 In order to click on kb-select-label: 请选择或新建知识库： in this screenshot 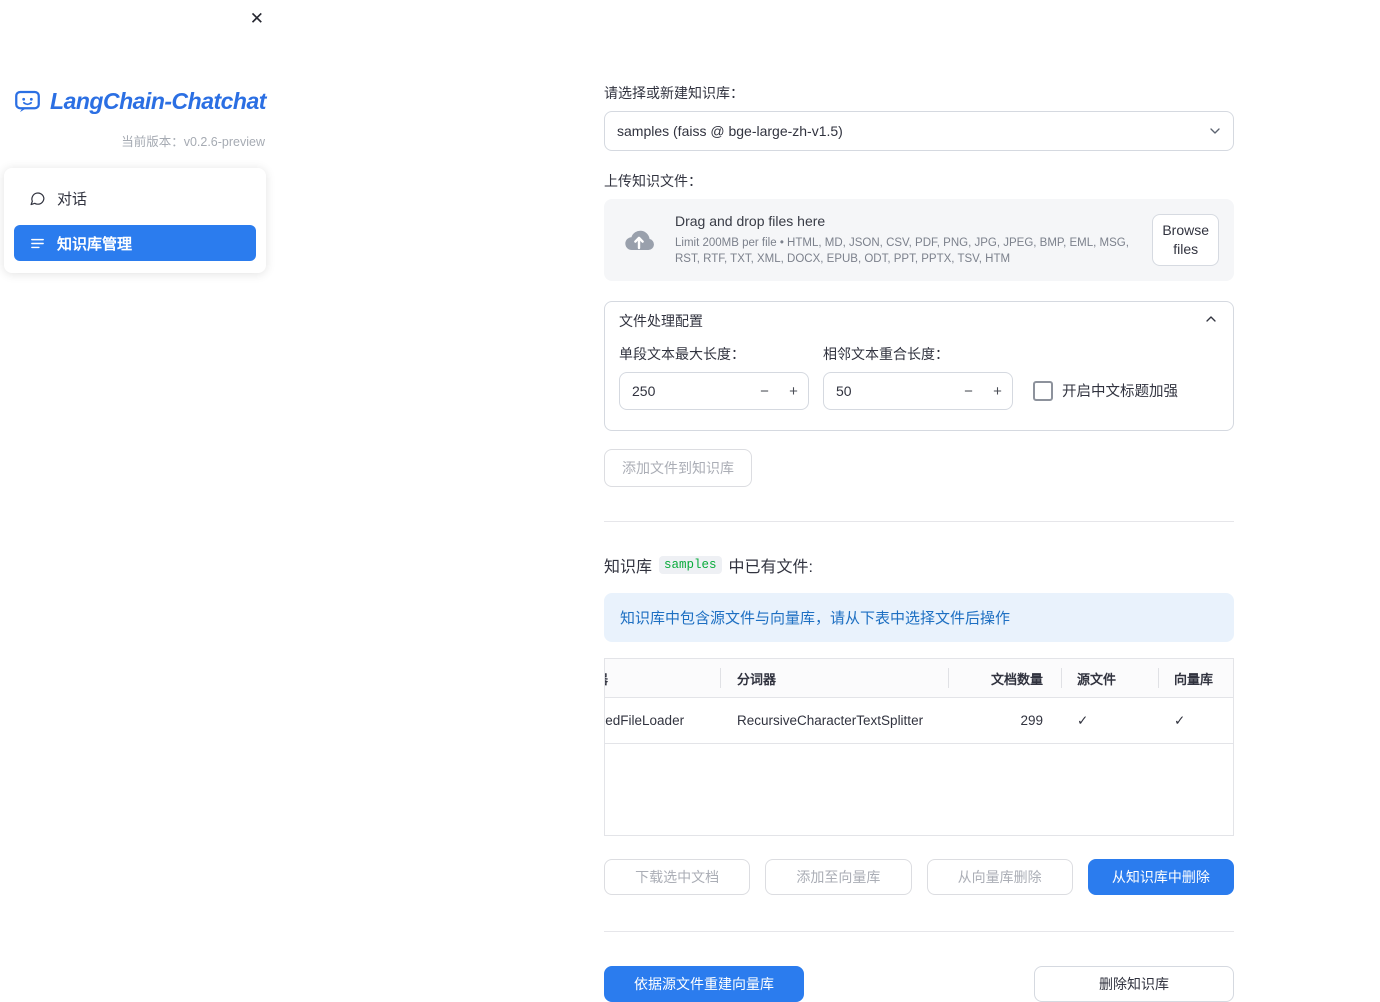, I will do `click(674, 93)`.